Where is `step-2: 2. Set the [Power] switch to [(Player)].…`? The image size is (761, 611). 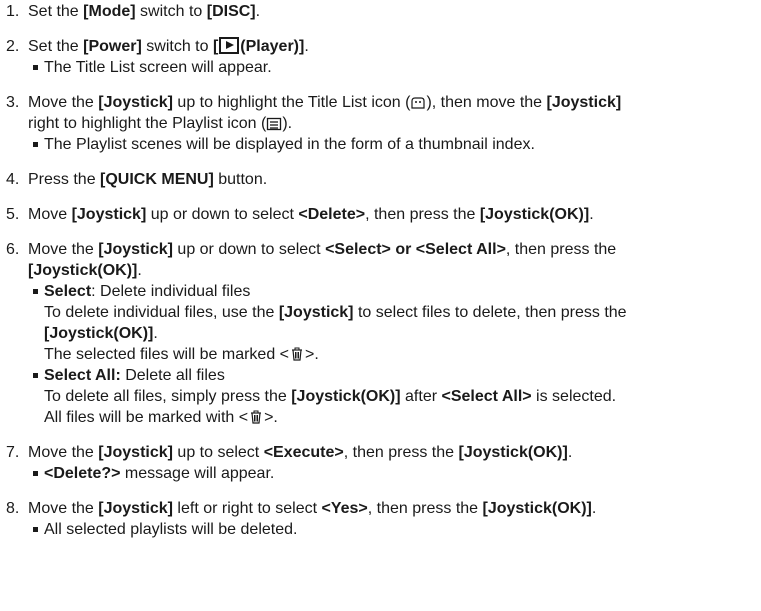
step-2: 2. Set the [Power] switch to [(Player)].… is located at coordinates (379, 57).